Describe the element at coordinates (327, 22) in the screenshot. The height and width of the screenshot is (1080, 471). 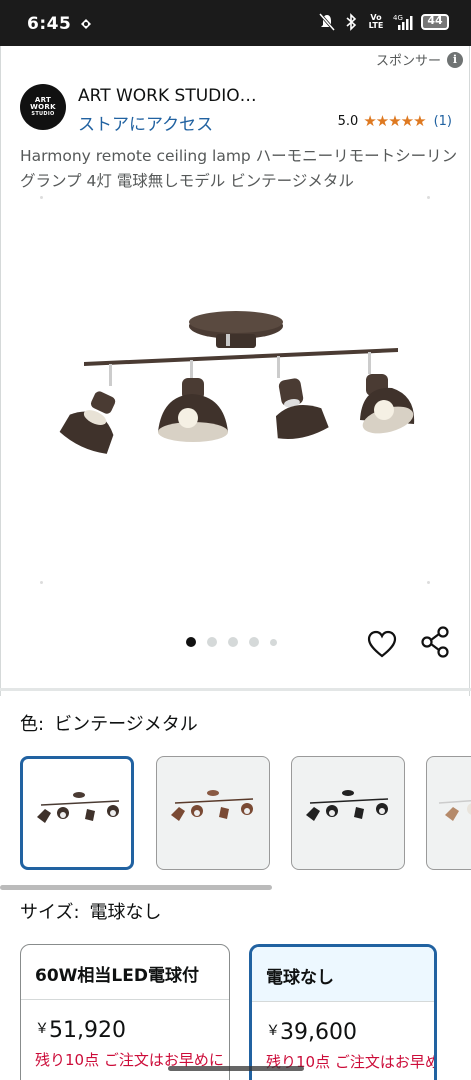
I see `mute-icon` at that location.